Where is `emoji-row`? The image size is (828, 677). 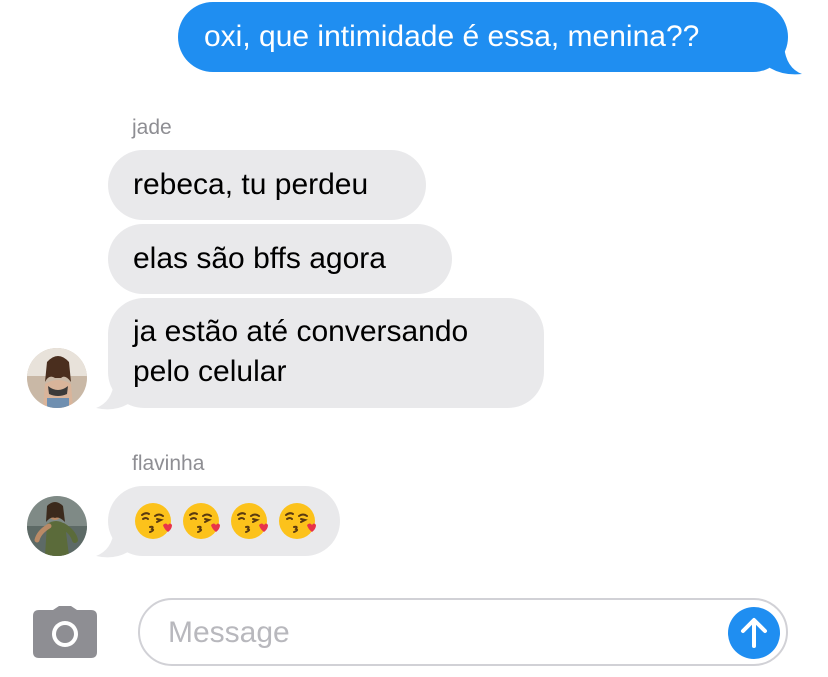
emoji-row is located at coordinates (236, 521).